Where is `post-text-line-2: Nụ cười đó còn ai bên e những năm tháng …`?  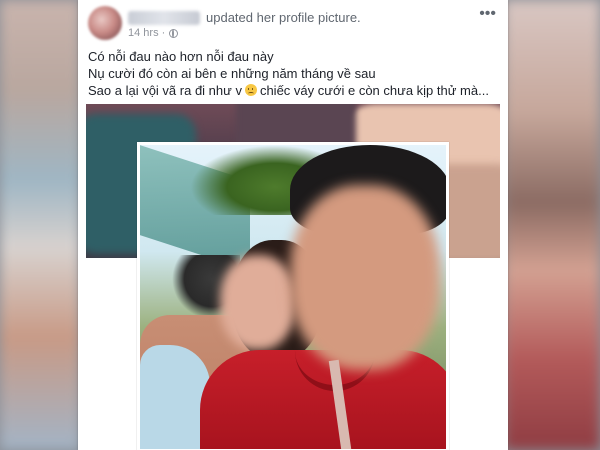 post-text-line-2: Nụ cười đó còn ai bên e những năm tháng … is located at coordinates (232, 73).